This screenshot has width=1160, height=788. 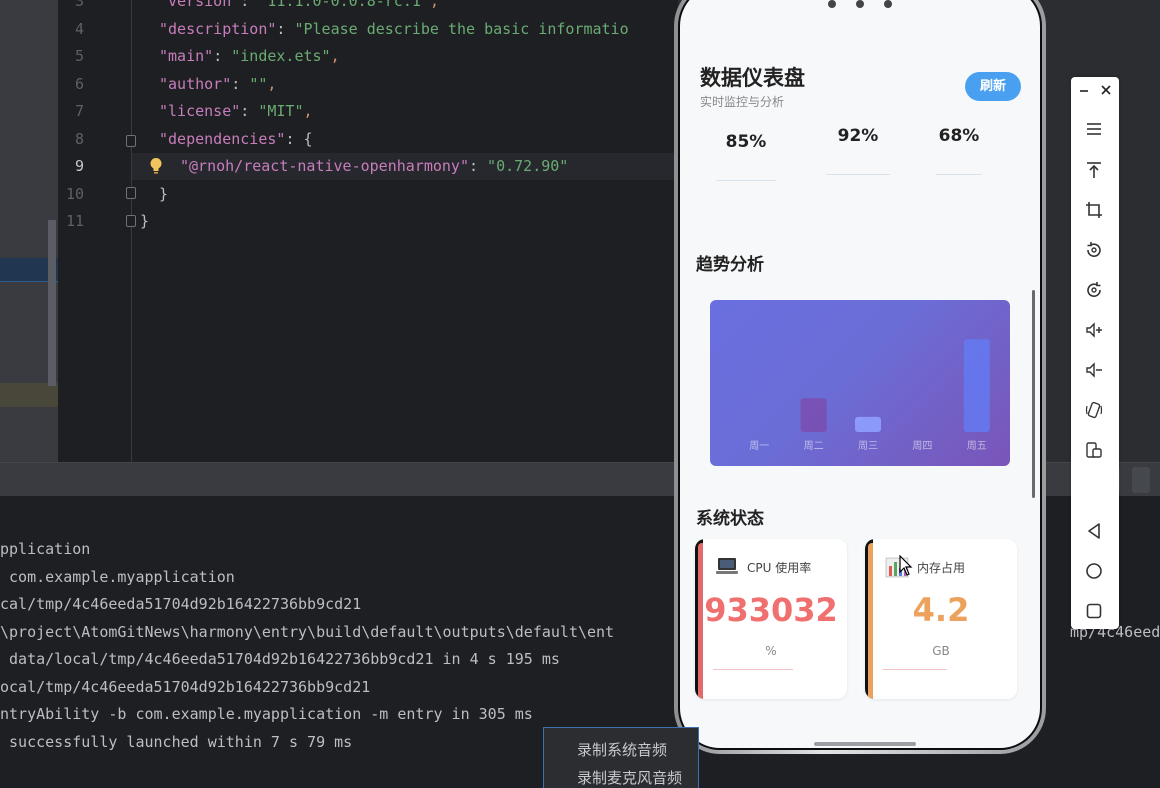 What do you see at coordinates (941, 610) in the screenshot?
I see `memory-value: 4.2` at bounding box center [941, 610].